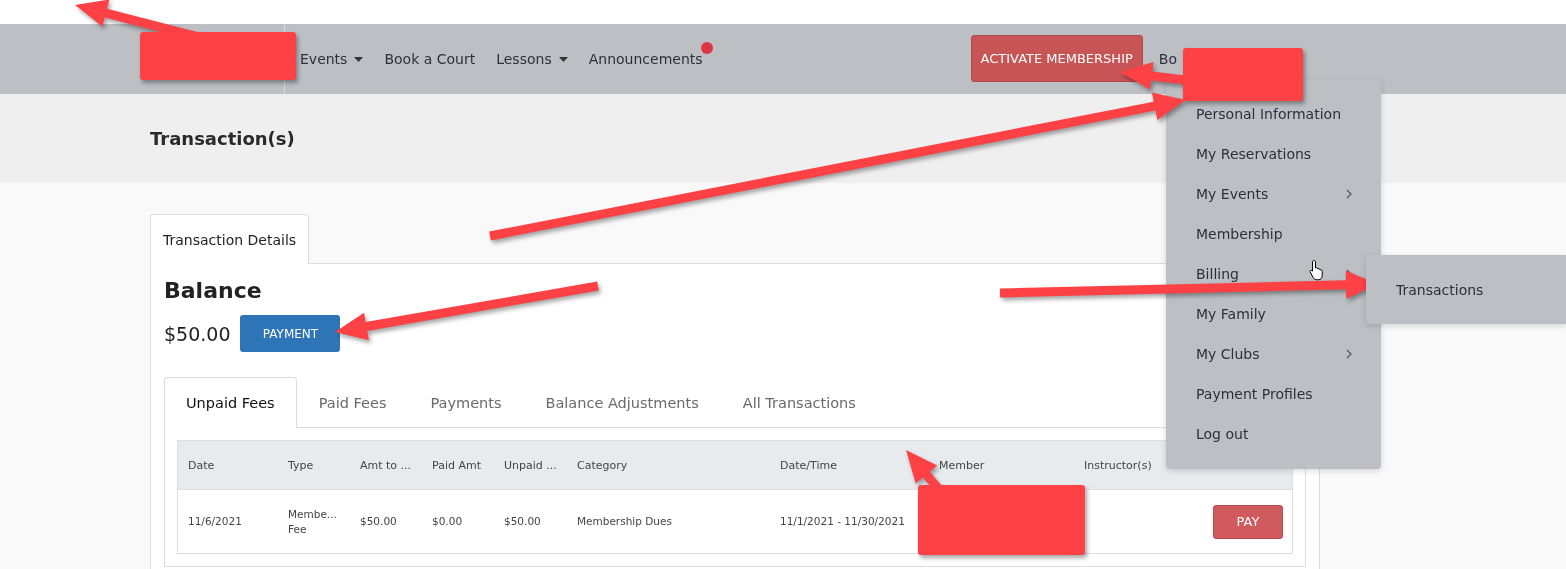 The width and height of the screenshot is (1566, 569). Describe the element at coordinates (1440, 289) in the screenshot. I see `submenu-item: Transactions` at that location.